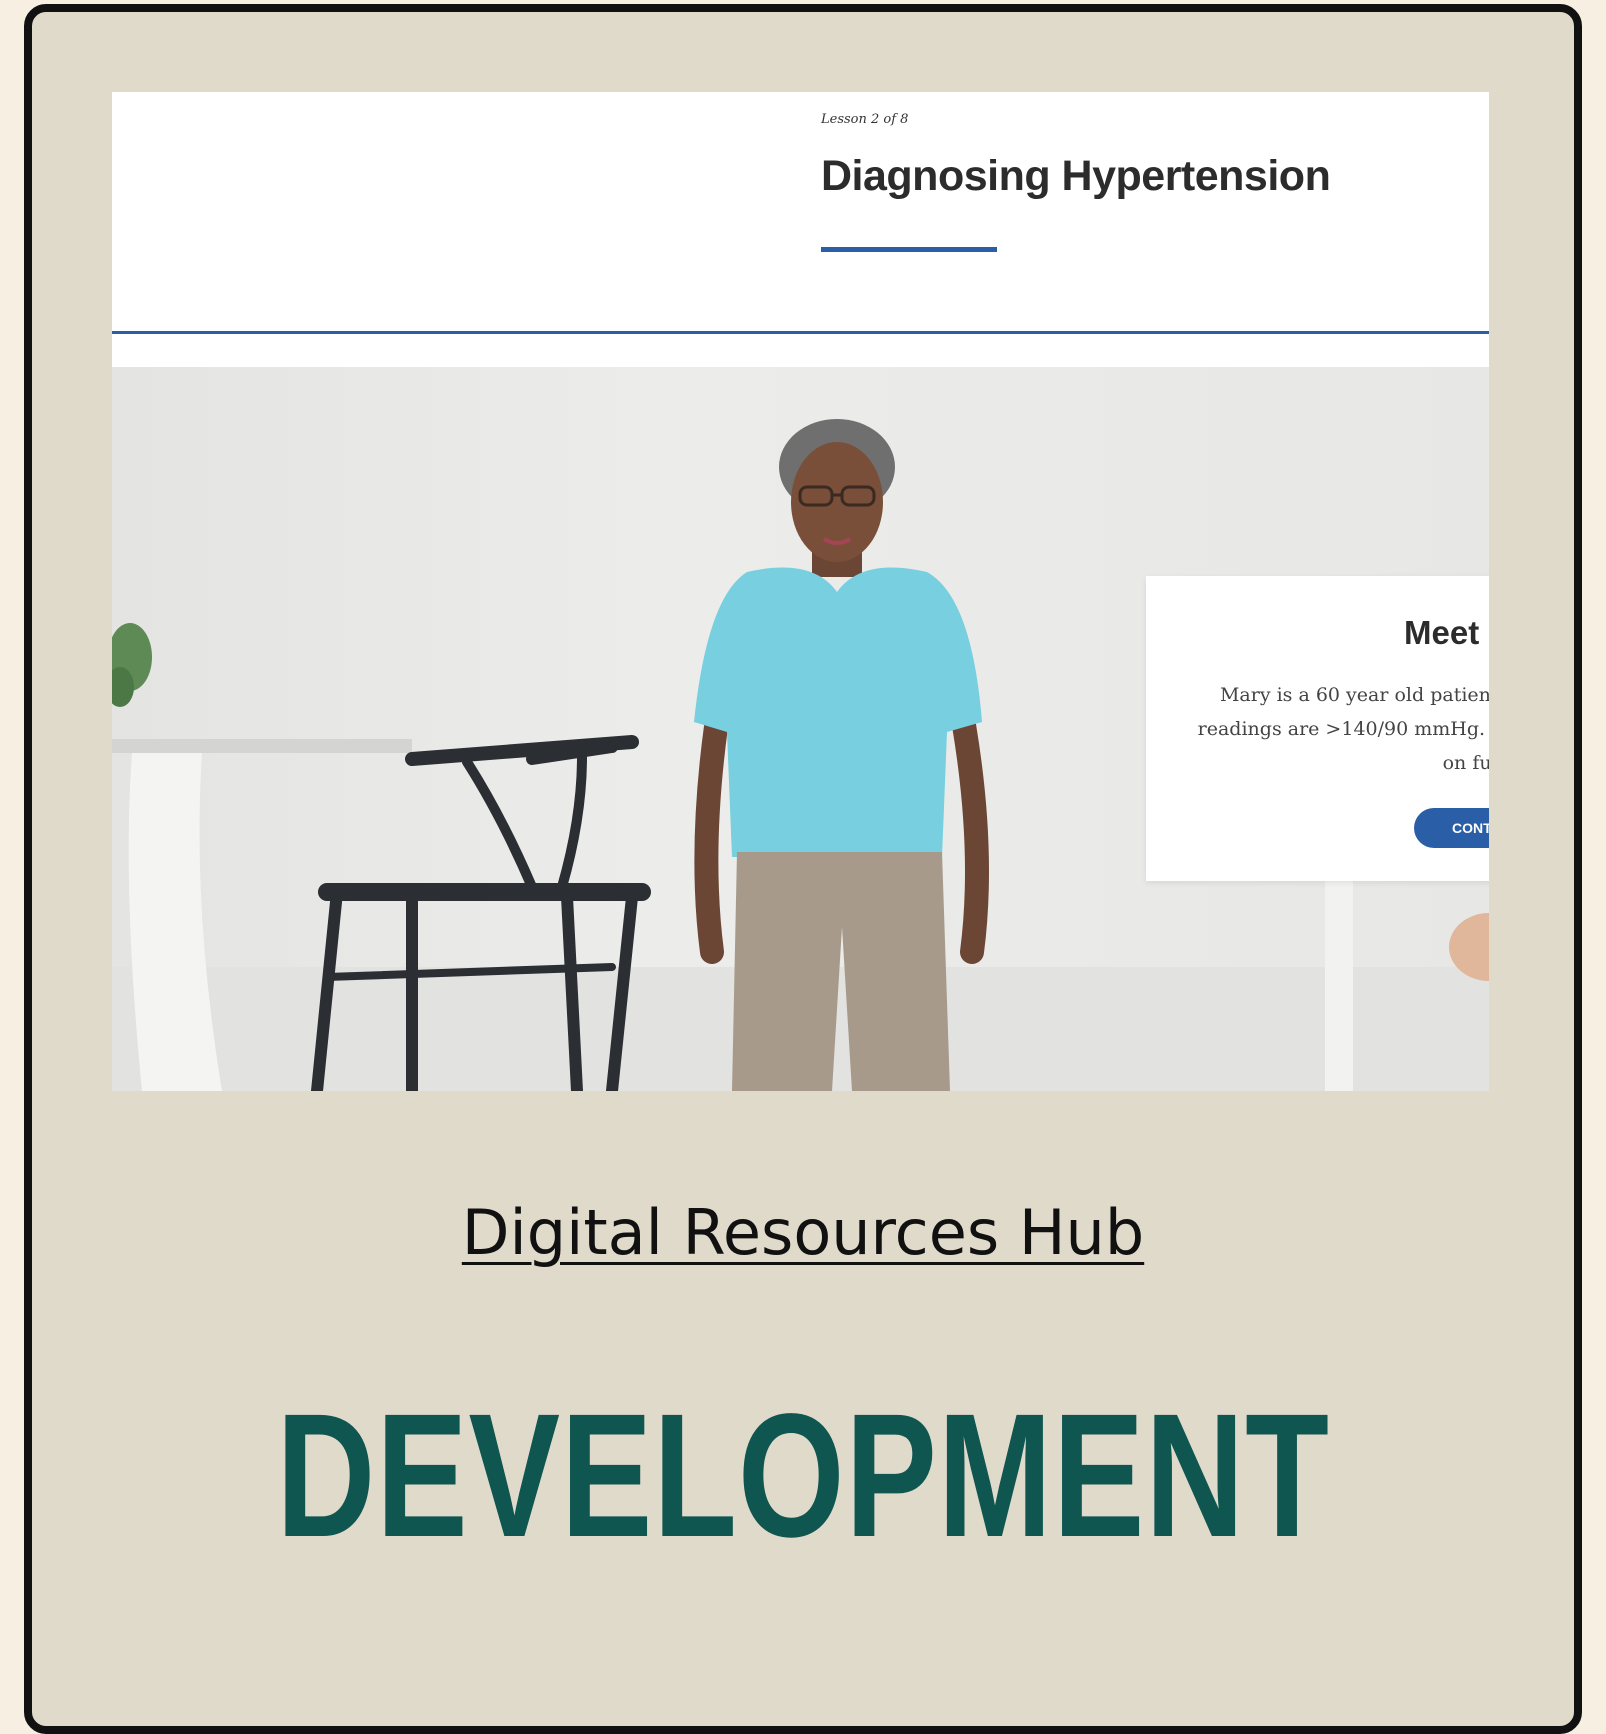 The image size is (1606, 1734). I want to click on intro-card-line: Mary is a 60 year old patient o, so click(1354, 695).